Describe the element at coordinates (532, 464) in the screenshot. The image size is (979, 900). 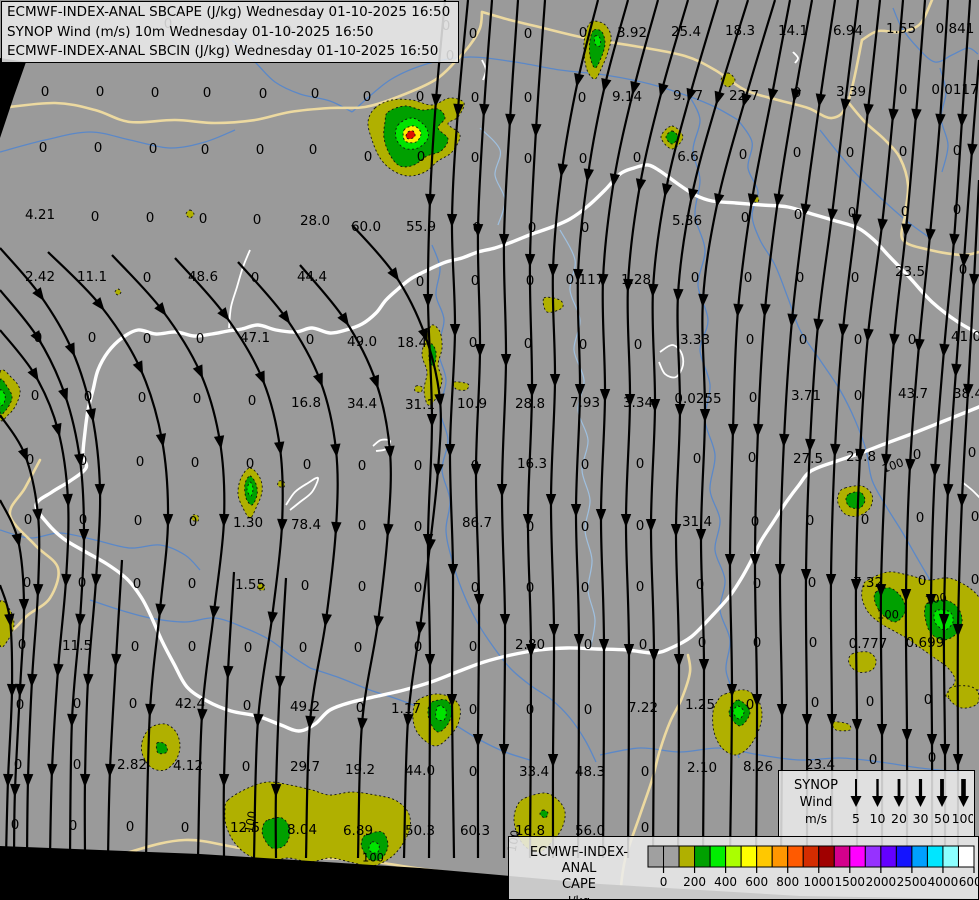
I see `grid-value-label: 16.3` at that location.